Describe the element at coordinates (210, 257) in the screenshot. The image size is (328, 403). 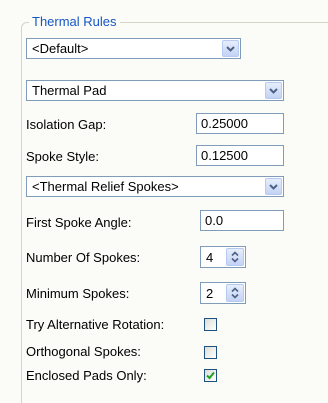
I see `number-of-spokes-value: 4` at that location.